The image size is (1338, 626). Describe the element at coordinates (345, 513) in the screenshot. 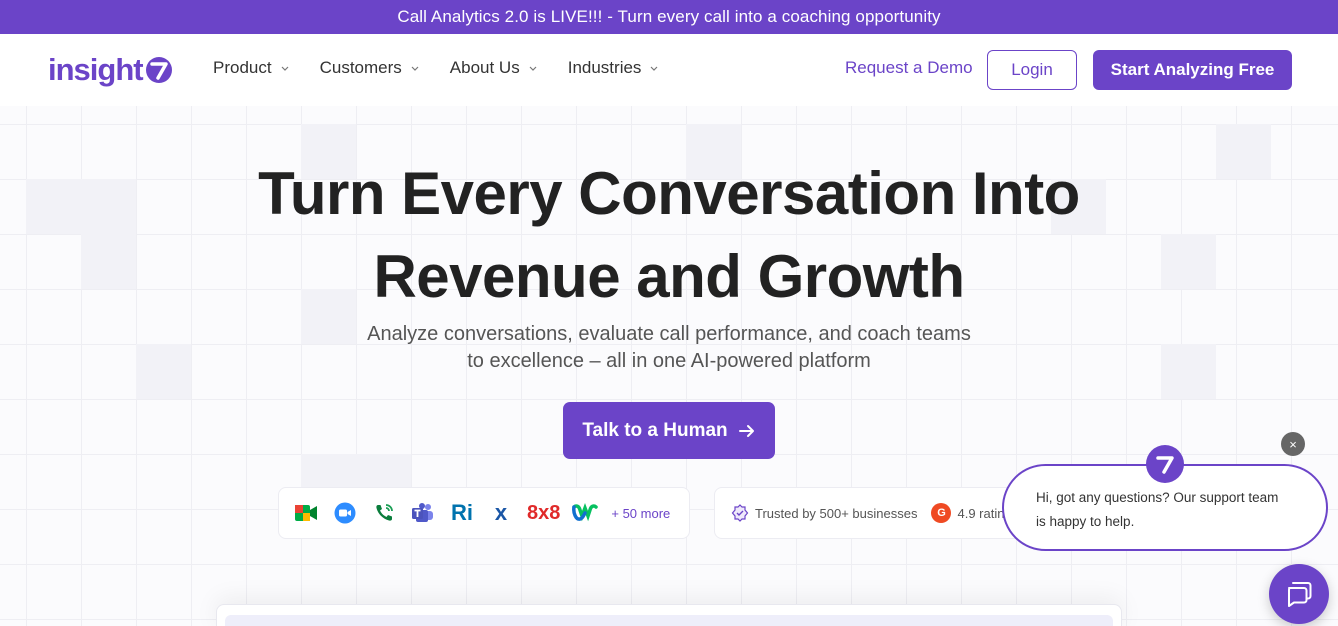

I see `zoom-icon` at that location.